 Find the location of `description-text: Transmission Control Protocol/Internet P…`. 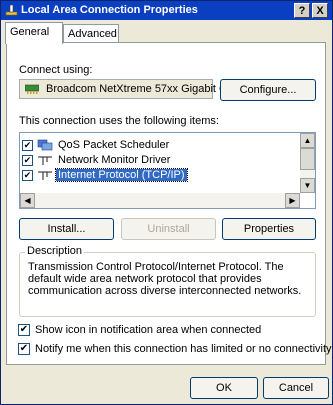

description-text: Transmission Control Protocol/Internet P… is located at coordinates (165, 279).